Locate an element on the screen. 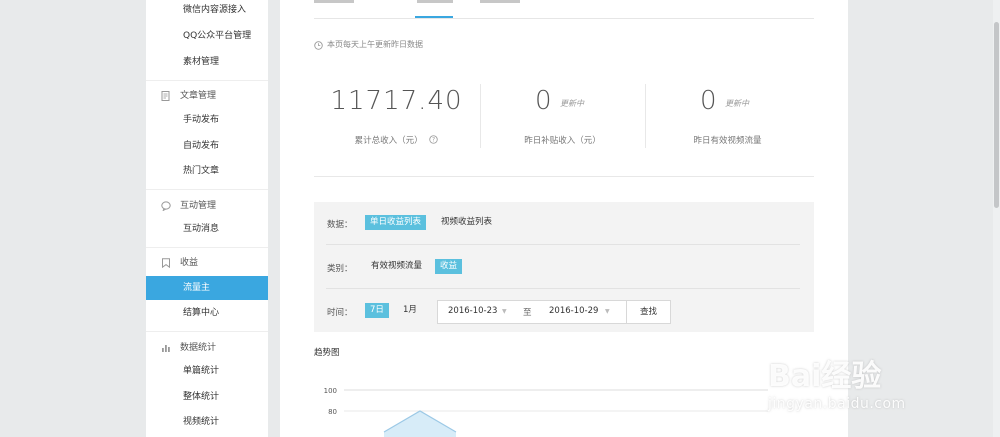 The width and height of the screenshot is (1000, 437). filter-label: 时间： is located at coordinates (340, 313).